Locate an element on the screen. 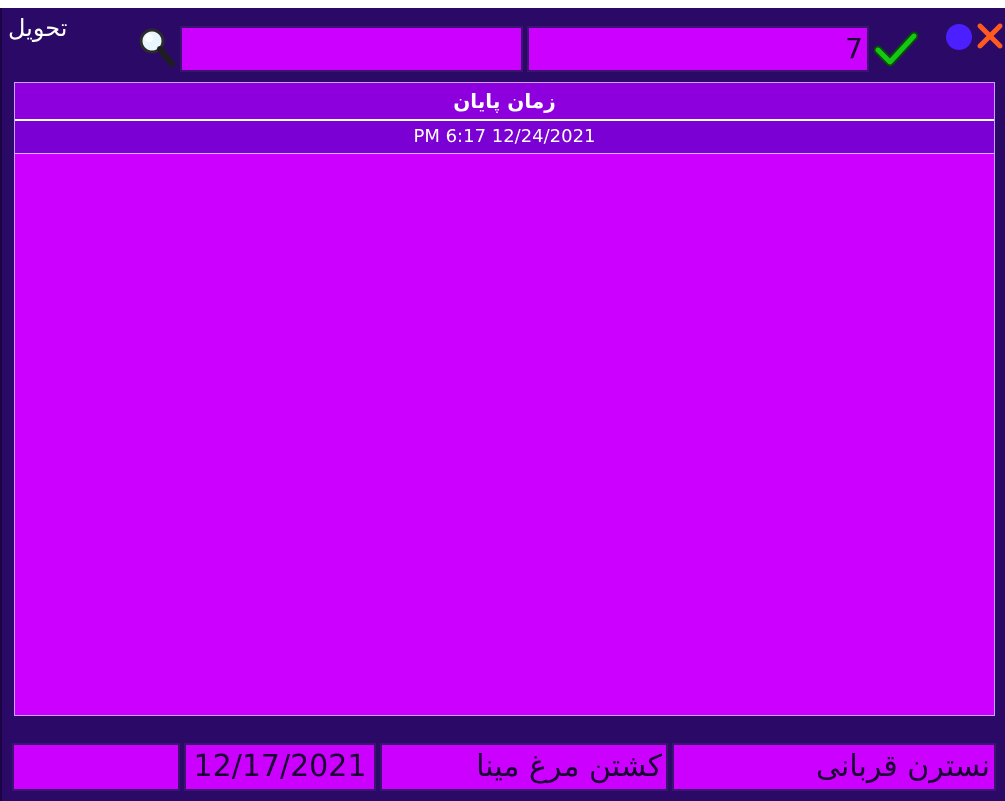  date-field: 12/17/2021 is located at coordinates (280, 767).